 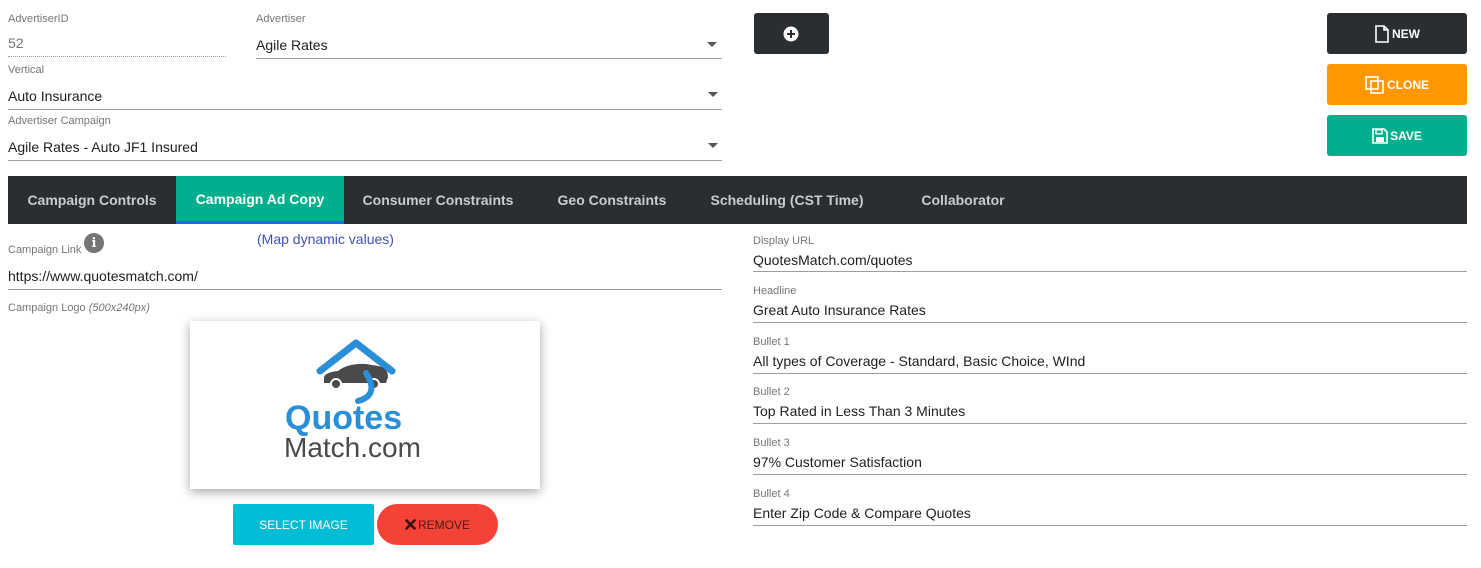 I want to click on headline-value: Great Auto Insurance Rates, so click(x=839, y=310).